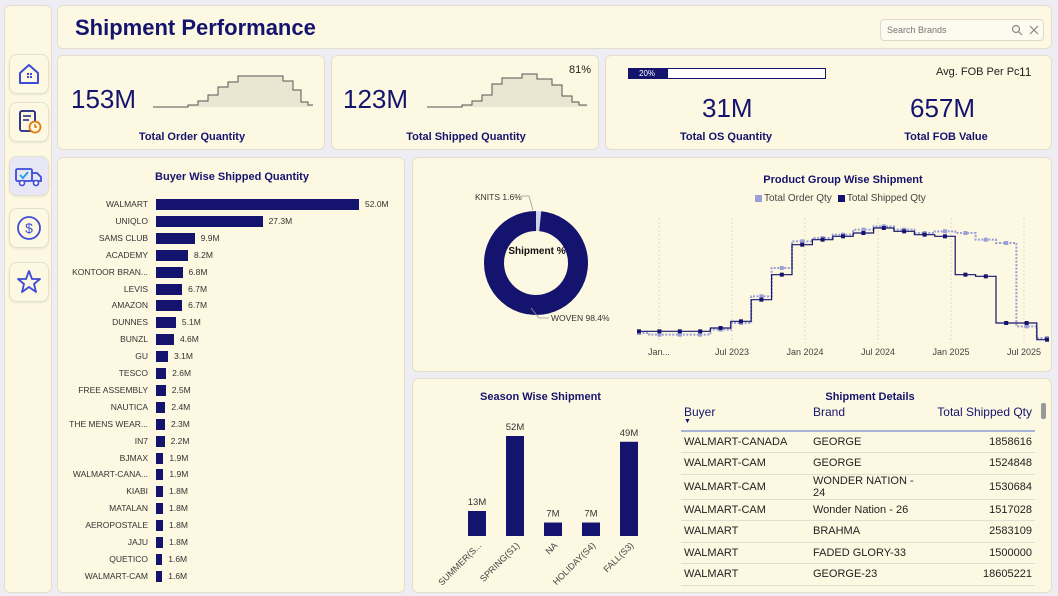 The width and height of the screenshot is (1058, 596). What do you see at coordinates (858, 463) in the screenshot?
I see `table-row: WALMART-CAM GEORGE 1524848` at bounding box center [858, 463].